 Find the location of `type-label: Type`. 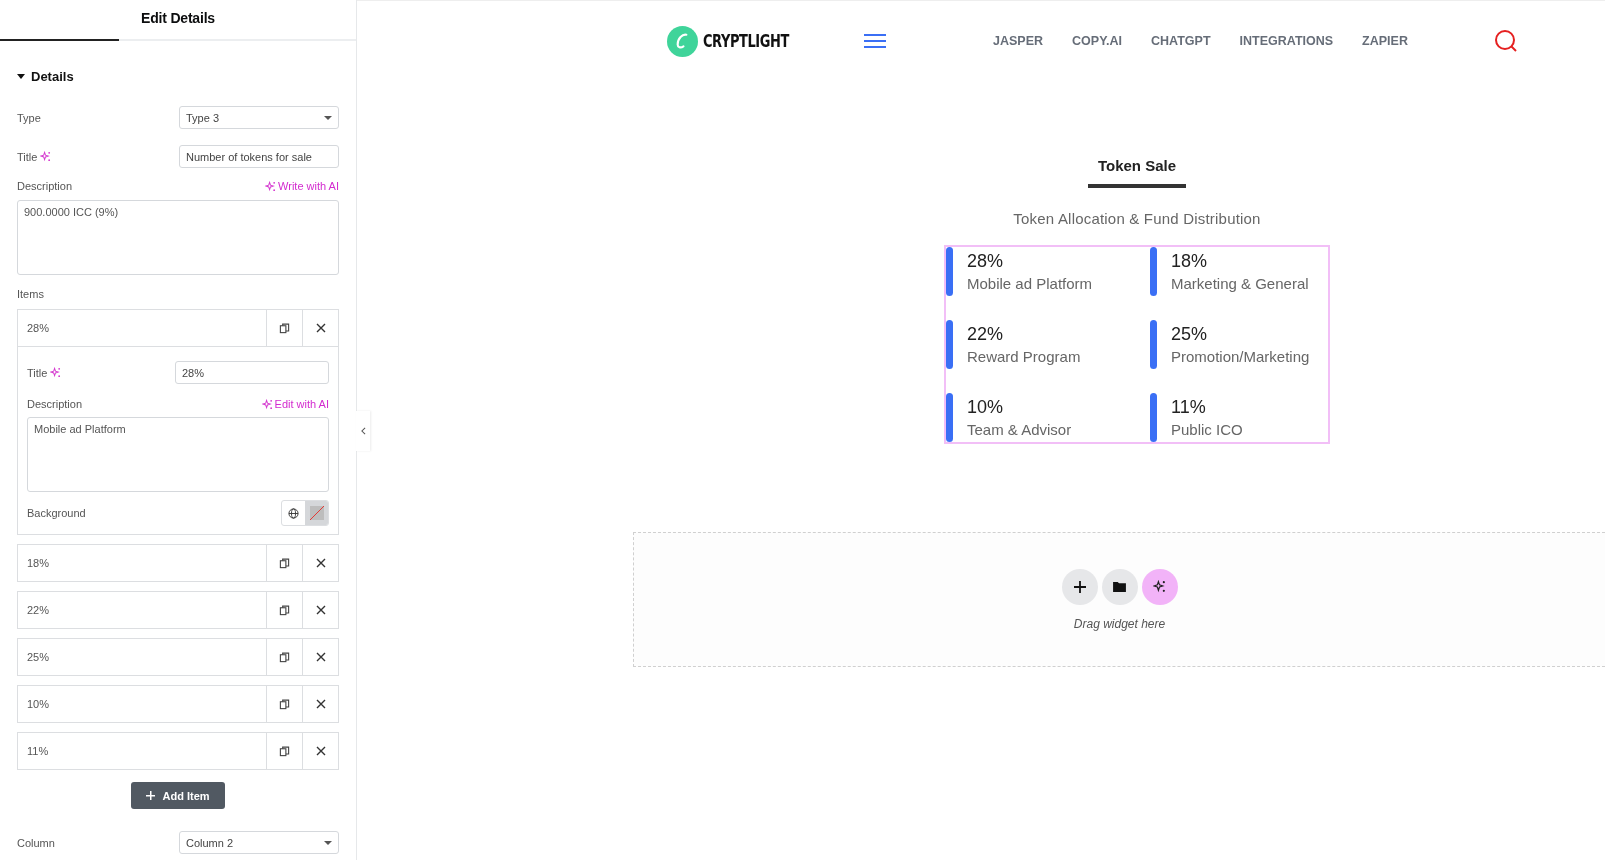

type-label: Type is located at coordinates (29, 117).